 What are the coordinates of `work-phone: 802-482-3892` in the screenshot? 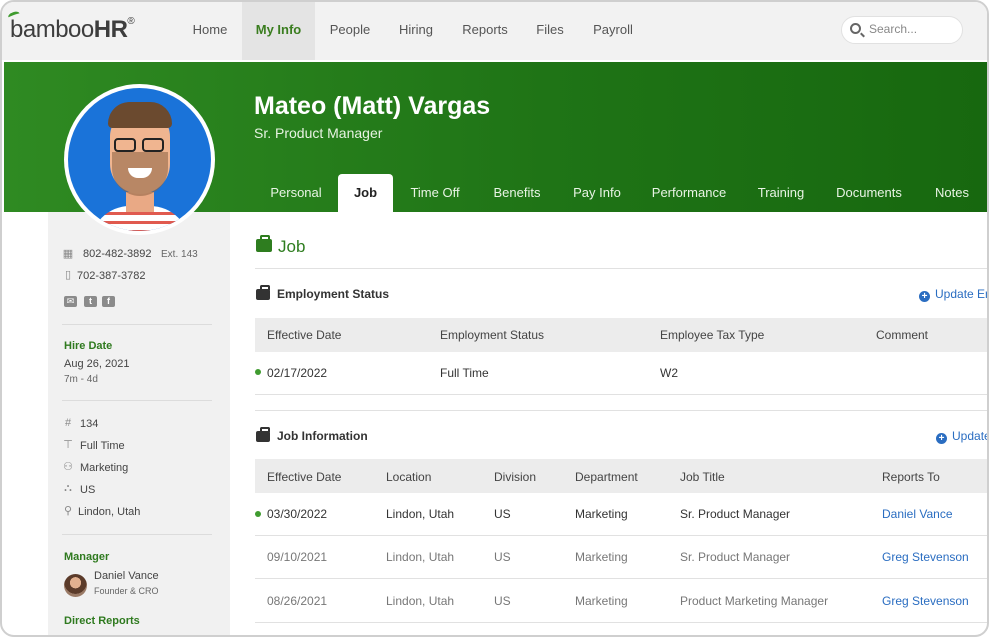 It's located at (117, 254).